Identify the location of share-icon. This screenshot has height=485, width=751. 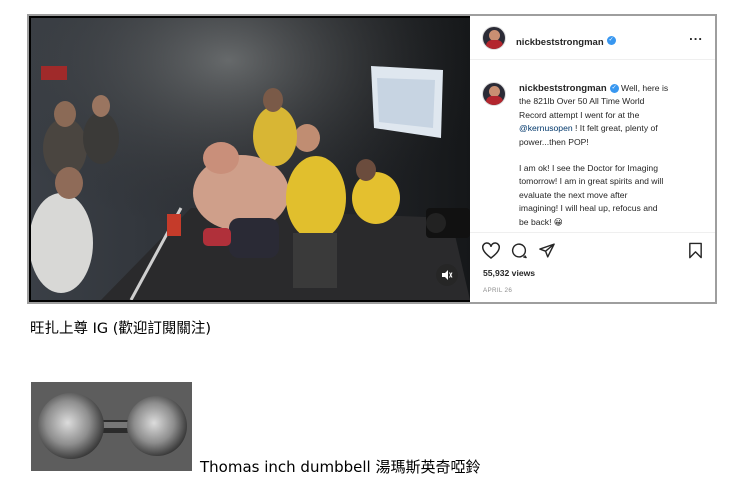
(547, 253).